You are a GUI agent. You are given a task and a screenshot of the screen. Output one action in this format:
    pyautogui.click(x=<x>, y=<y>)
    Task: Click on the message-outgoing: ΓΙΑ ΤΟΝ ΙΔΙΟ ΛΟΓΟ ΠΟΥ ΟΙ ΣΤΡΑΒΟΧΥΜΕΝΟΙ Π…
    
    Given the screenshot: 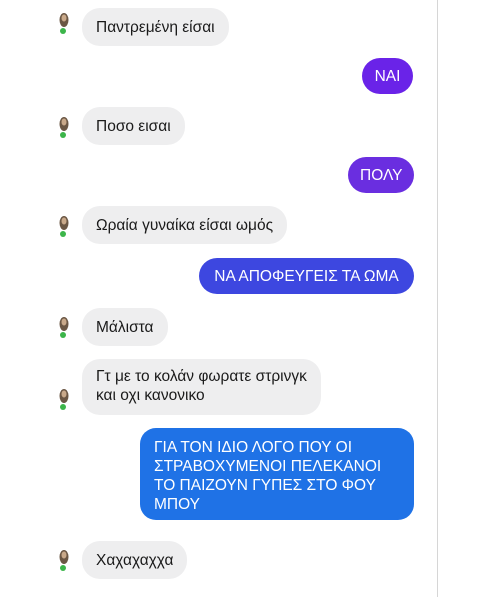 What is the action you would take?
    pyautogui.click(x=277, y=474)
    